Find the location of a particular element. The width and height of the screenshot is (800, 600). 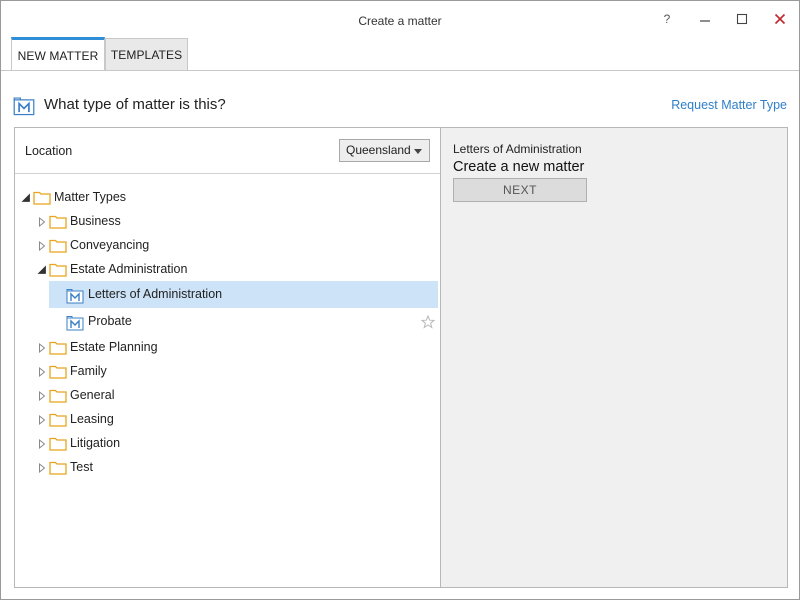

tree-node-label: Matter Types is located at coordinates (90, 197).